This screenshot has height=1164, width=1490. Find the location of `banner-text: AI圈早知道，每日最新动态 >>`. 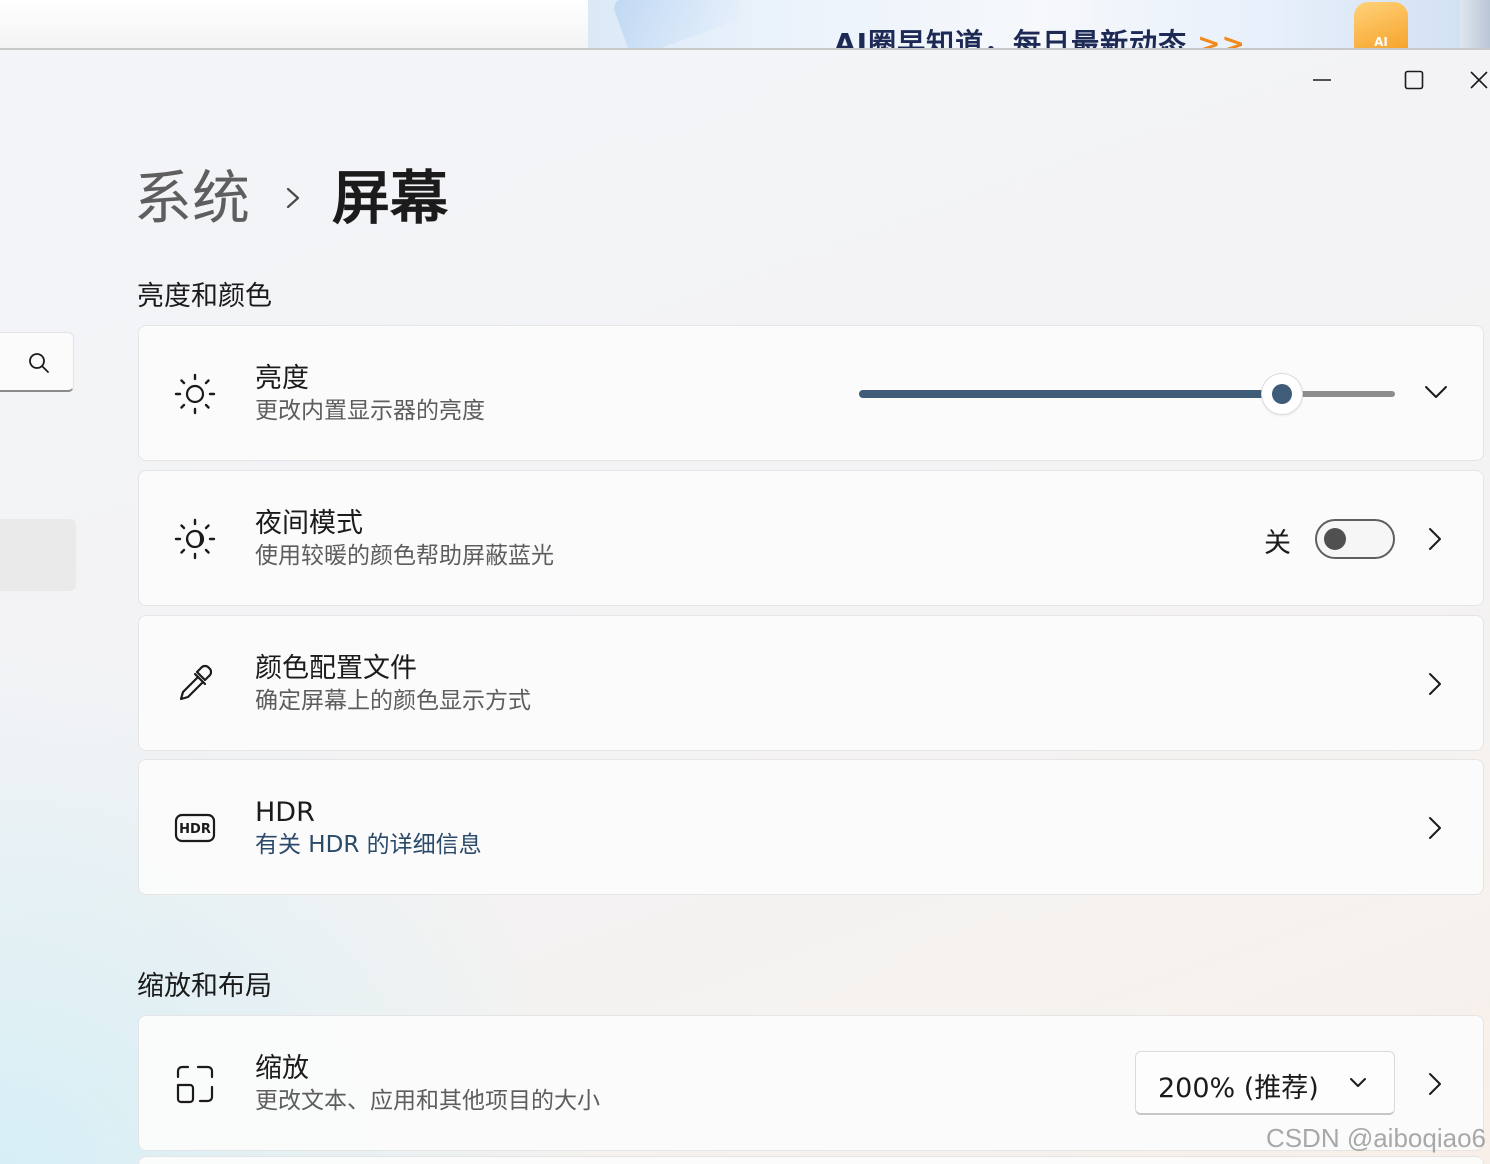

banner-text: AI圈早知道，每日最新动态 >> is located at coordinates (1040, 35).